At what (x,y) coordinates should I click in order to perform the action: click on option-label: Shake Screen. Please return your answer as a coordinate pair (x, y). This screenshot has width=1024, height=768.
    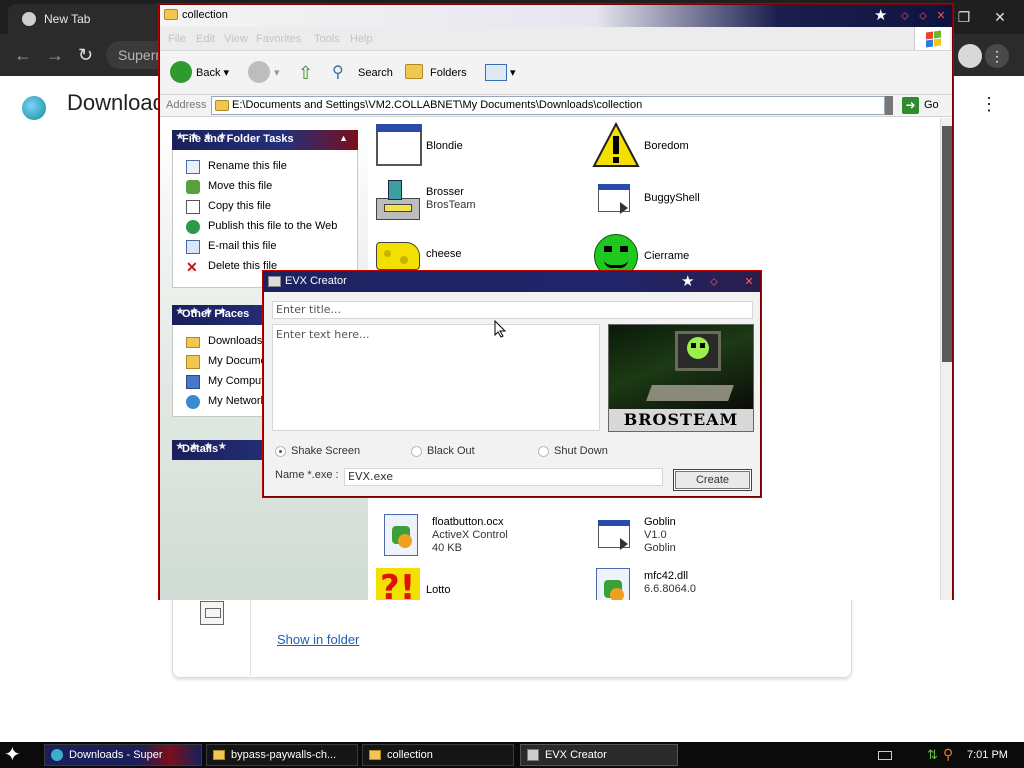
    Looking at the image, I should click on (326, 451).